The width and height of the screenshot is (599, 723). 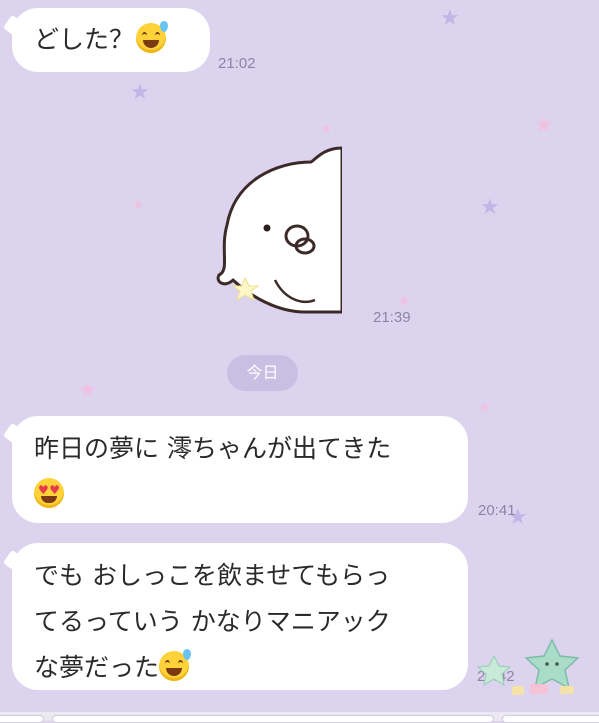 What do you see at coordinates (212, 621) in the screenshot?
I see `message-text: てるっていう かなりマニアック` at bounding box center [212, 621].